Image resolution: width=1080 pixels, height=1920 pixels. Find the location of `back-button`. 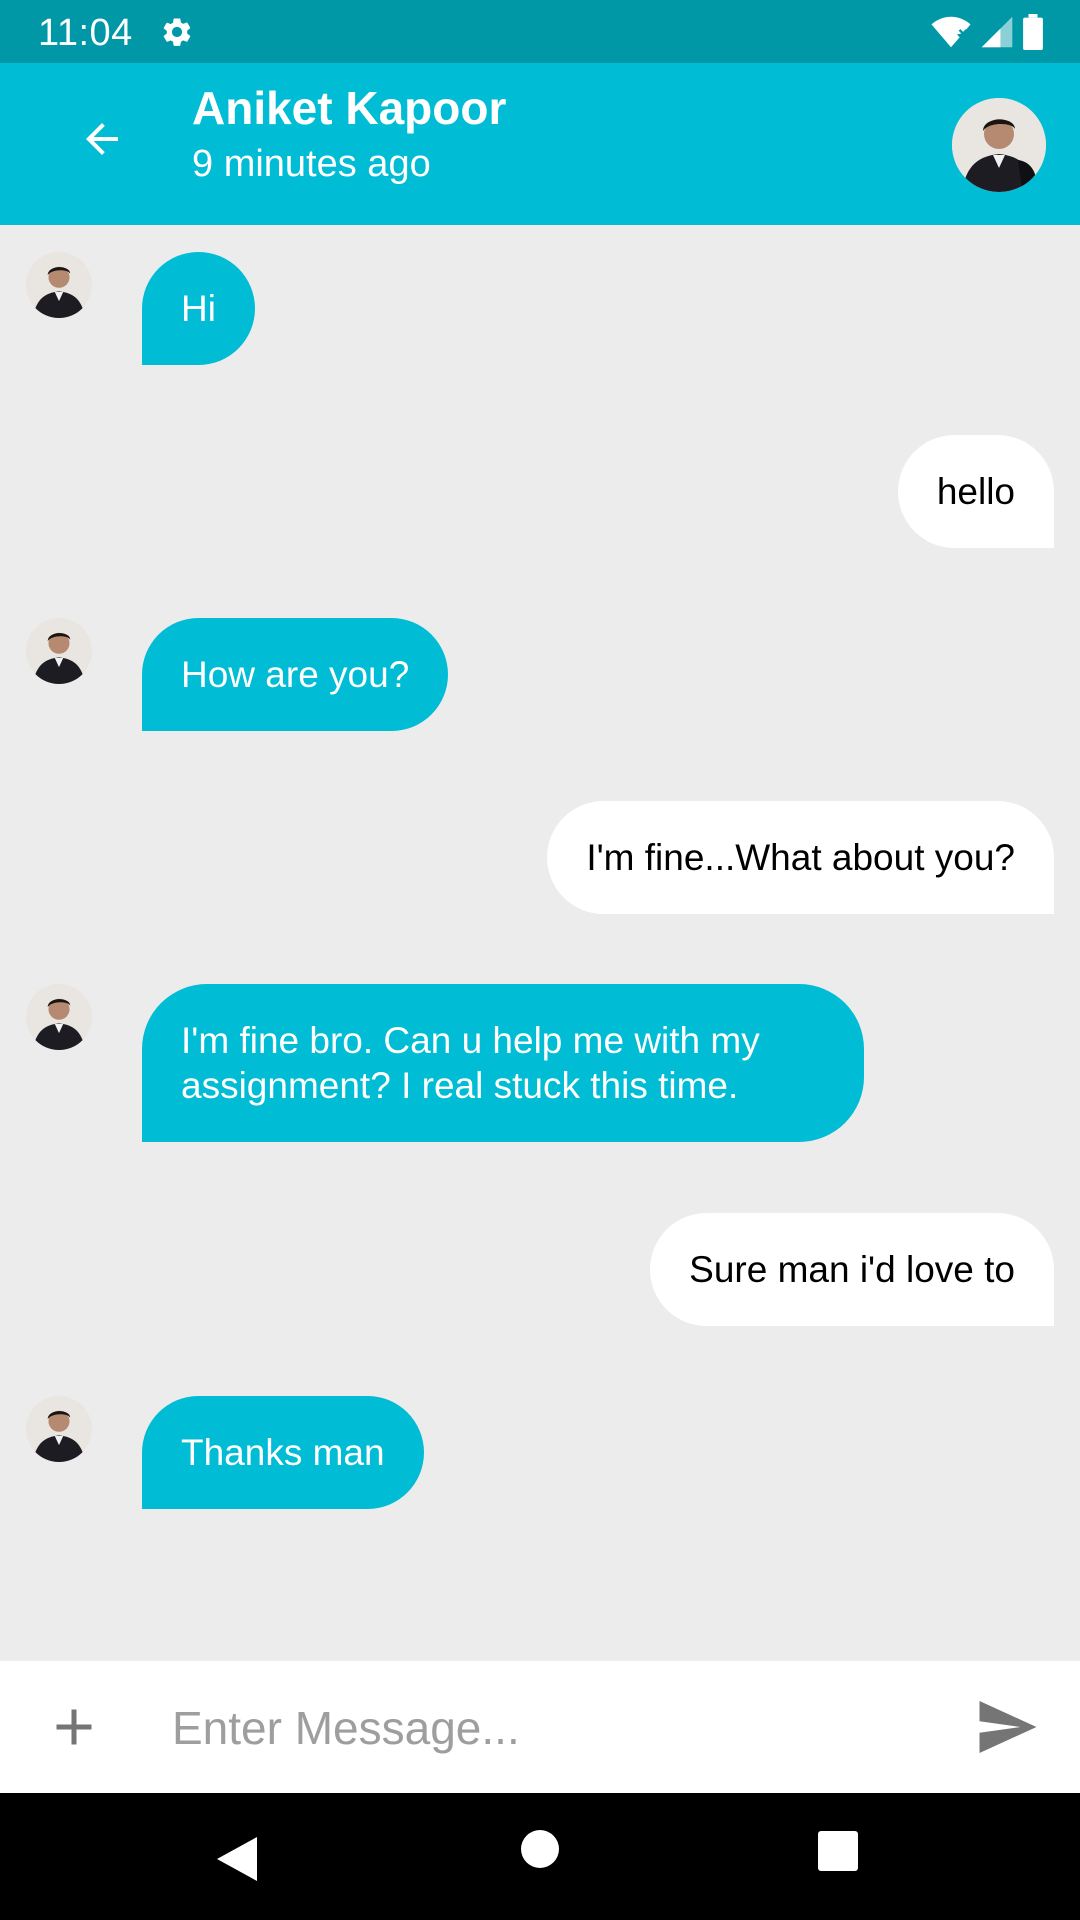

back-button is located at coordinates (102, 139).